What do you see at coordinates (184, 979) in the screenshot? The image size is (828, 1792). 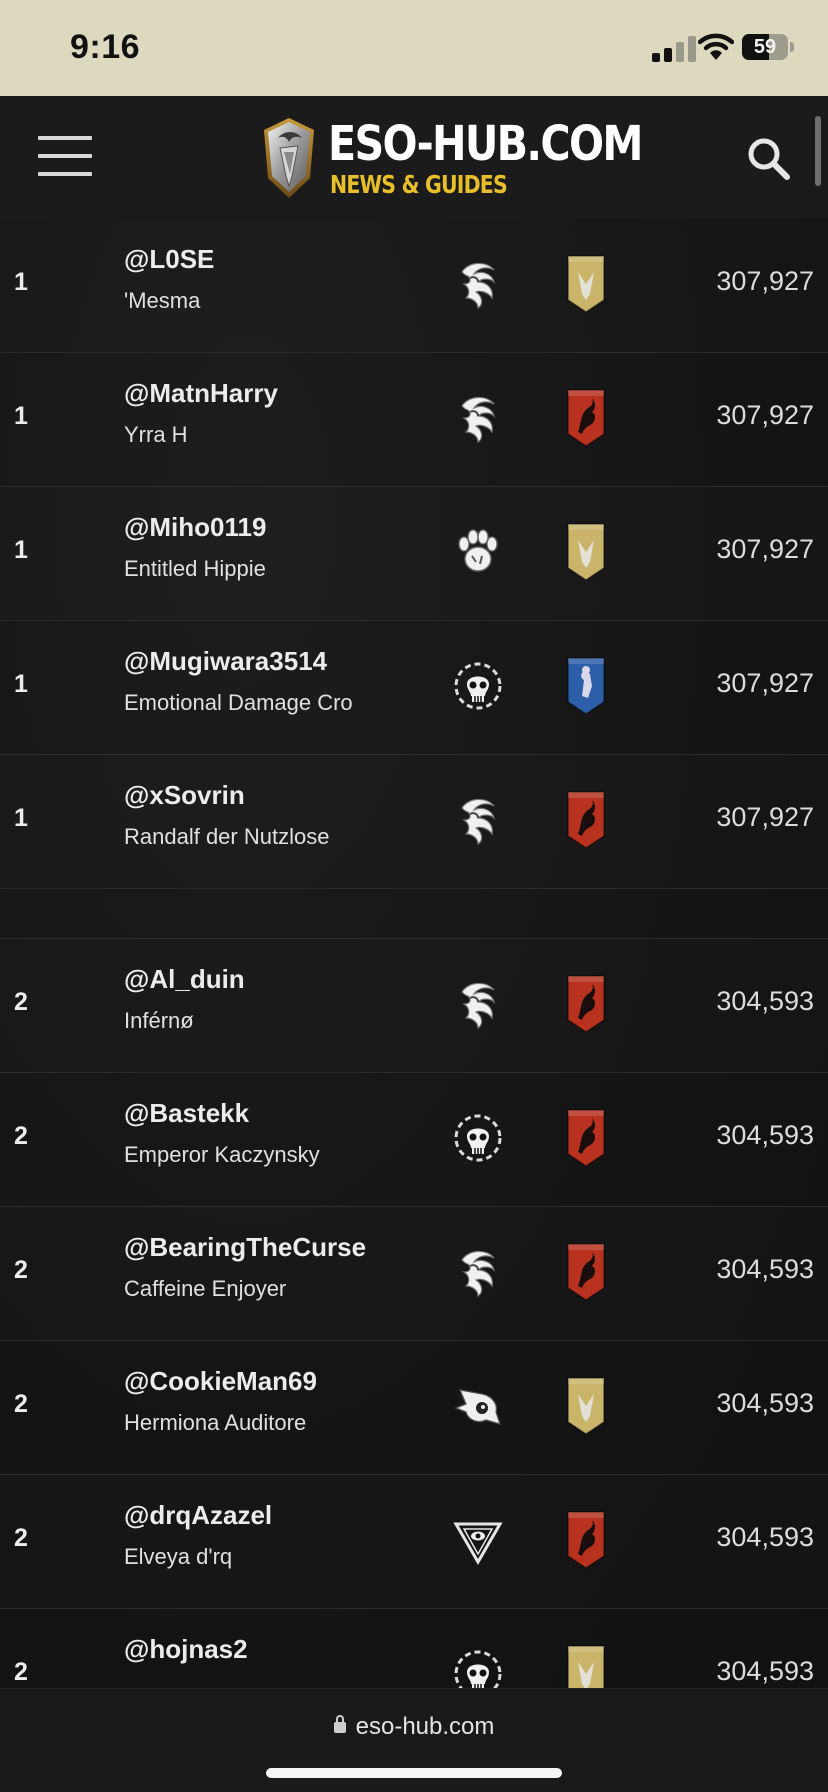 I see `account-name: @Al_duin` at bounding box center [184, 979].